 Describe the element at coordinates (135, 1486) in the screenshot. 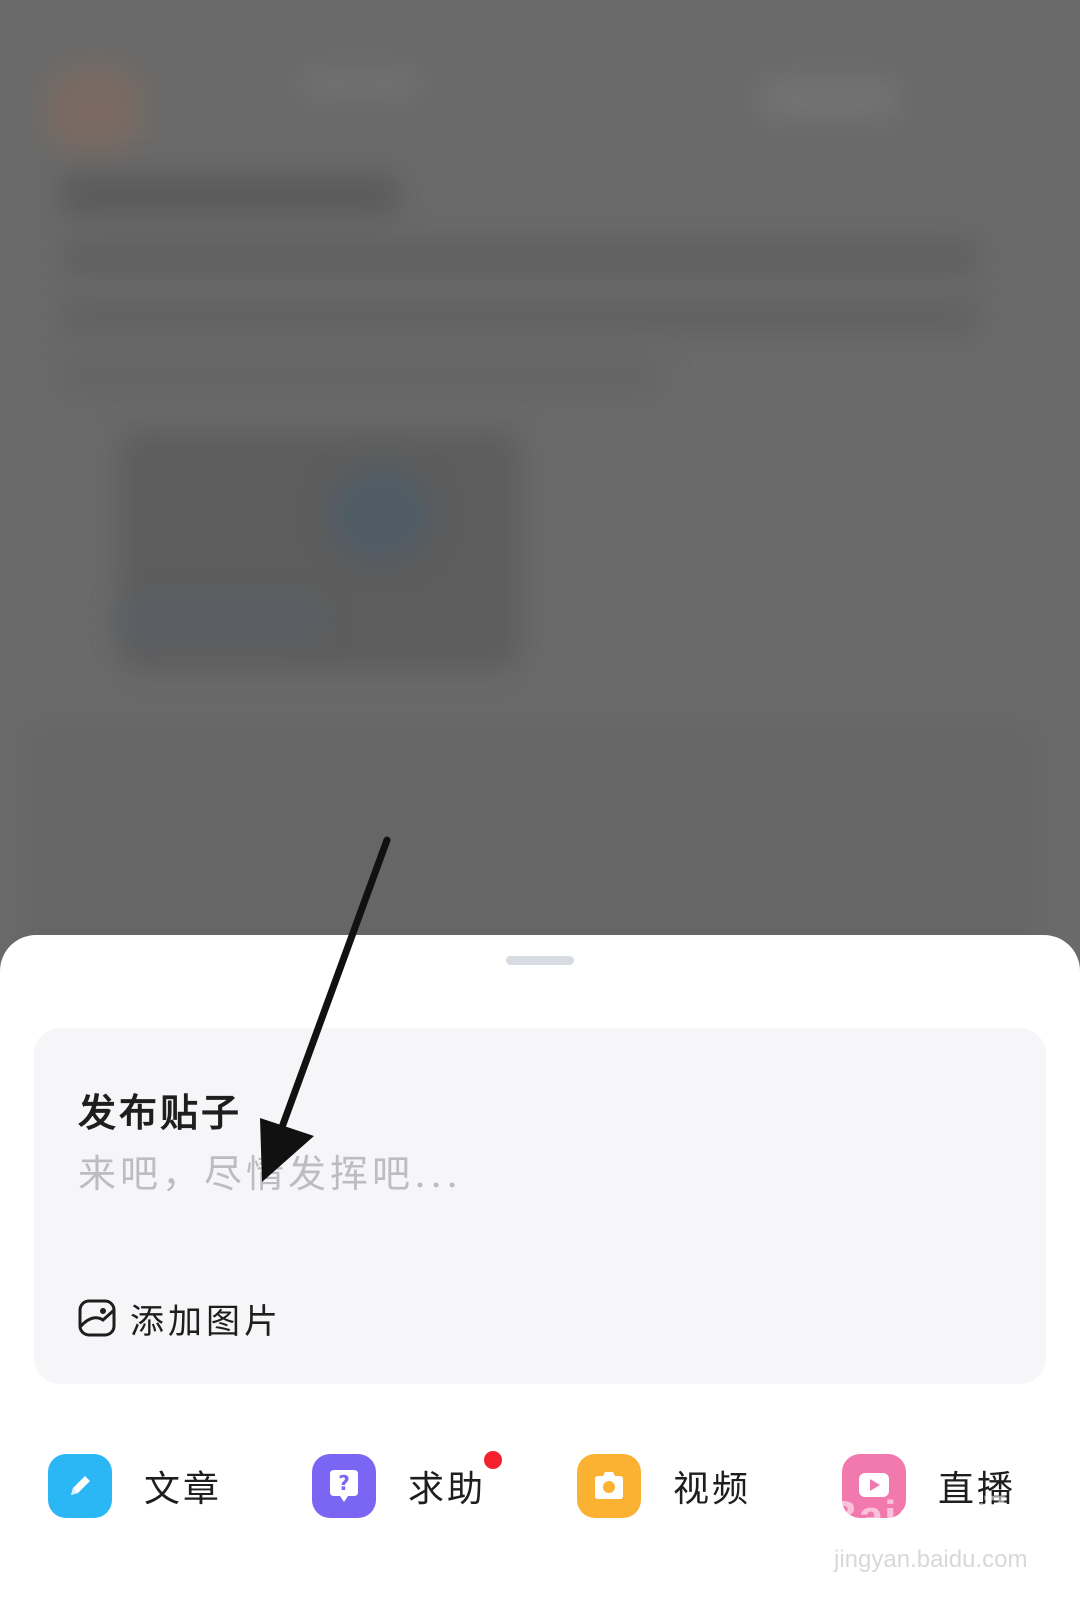

I see `post-type-article: 文章` at that location.